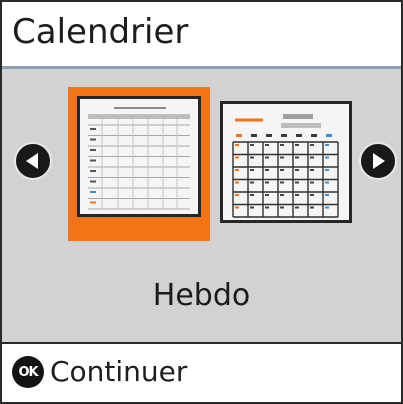 This screenshot has height=404, width=403. What do you see at coordinates (28, 372) in the screenshot?
I see `ok-button-icon: OK` at bounding box center [28, 372].